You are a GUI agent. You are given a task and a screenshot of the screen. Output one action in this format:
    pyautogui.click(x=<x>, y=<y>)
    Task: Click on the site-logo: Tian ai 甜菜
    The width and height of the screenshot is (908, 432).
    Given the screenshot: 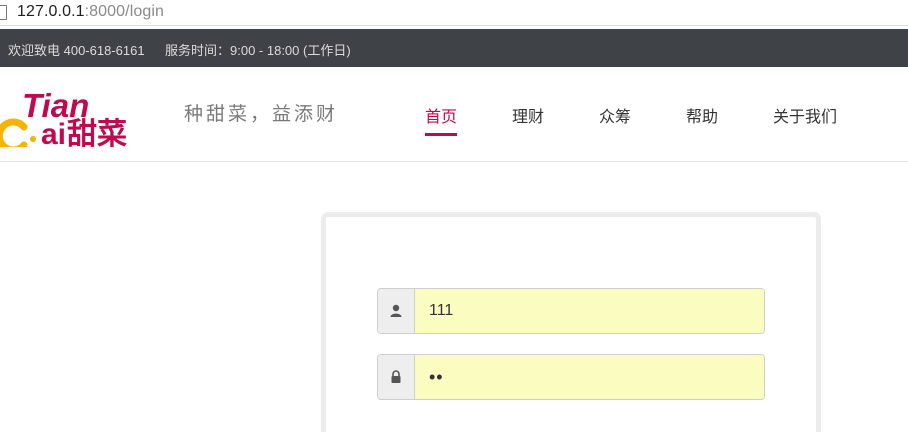 What is the action you would take?
    pyautogui.click(x=84, y=114)
    